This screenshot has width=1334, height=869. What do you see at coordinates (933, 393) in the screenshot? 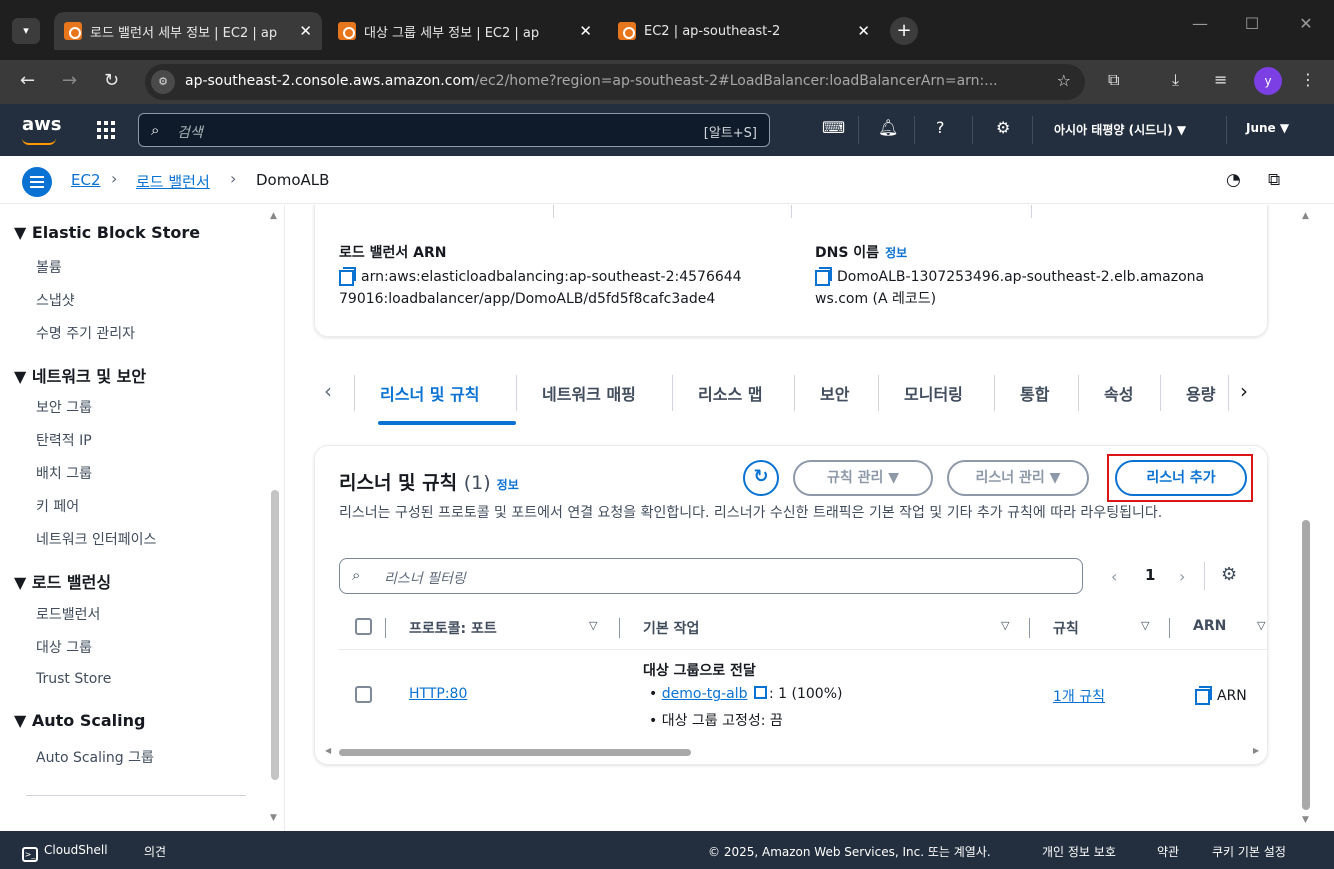
I see `tab-monitoring: 모니터링` at bounding box center [933, 393].